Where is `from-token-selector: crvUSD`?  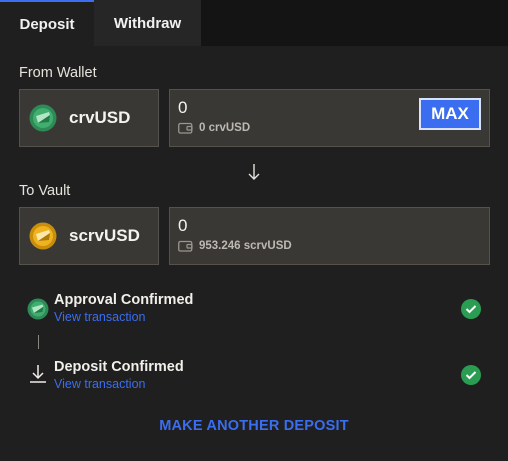
from-token-selector: crvUSD is located at coordinates (89, 118).